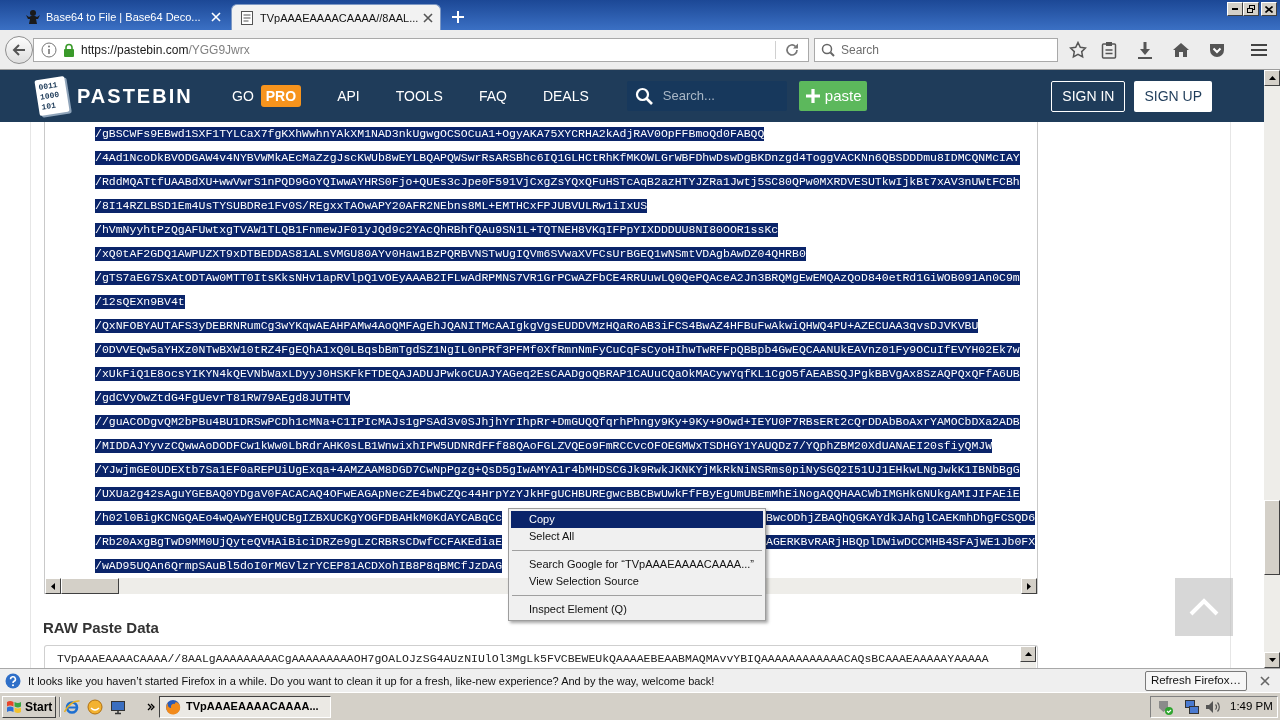 Image resolution: width=1280 pixels, height=720 pixels. Describe the element at coordinates (281, 96) in the screenshot. I see `pro-badge: PRO` at that location.